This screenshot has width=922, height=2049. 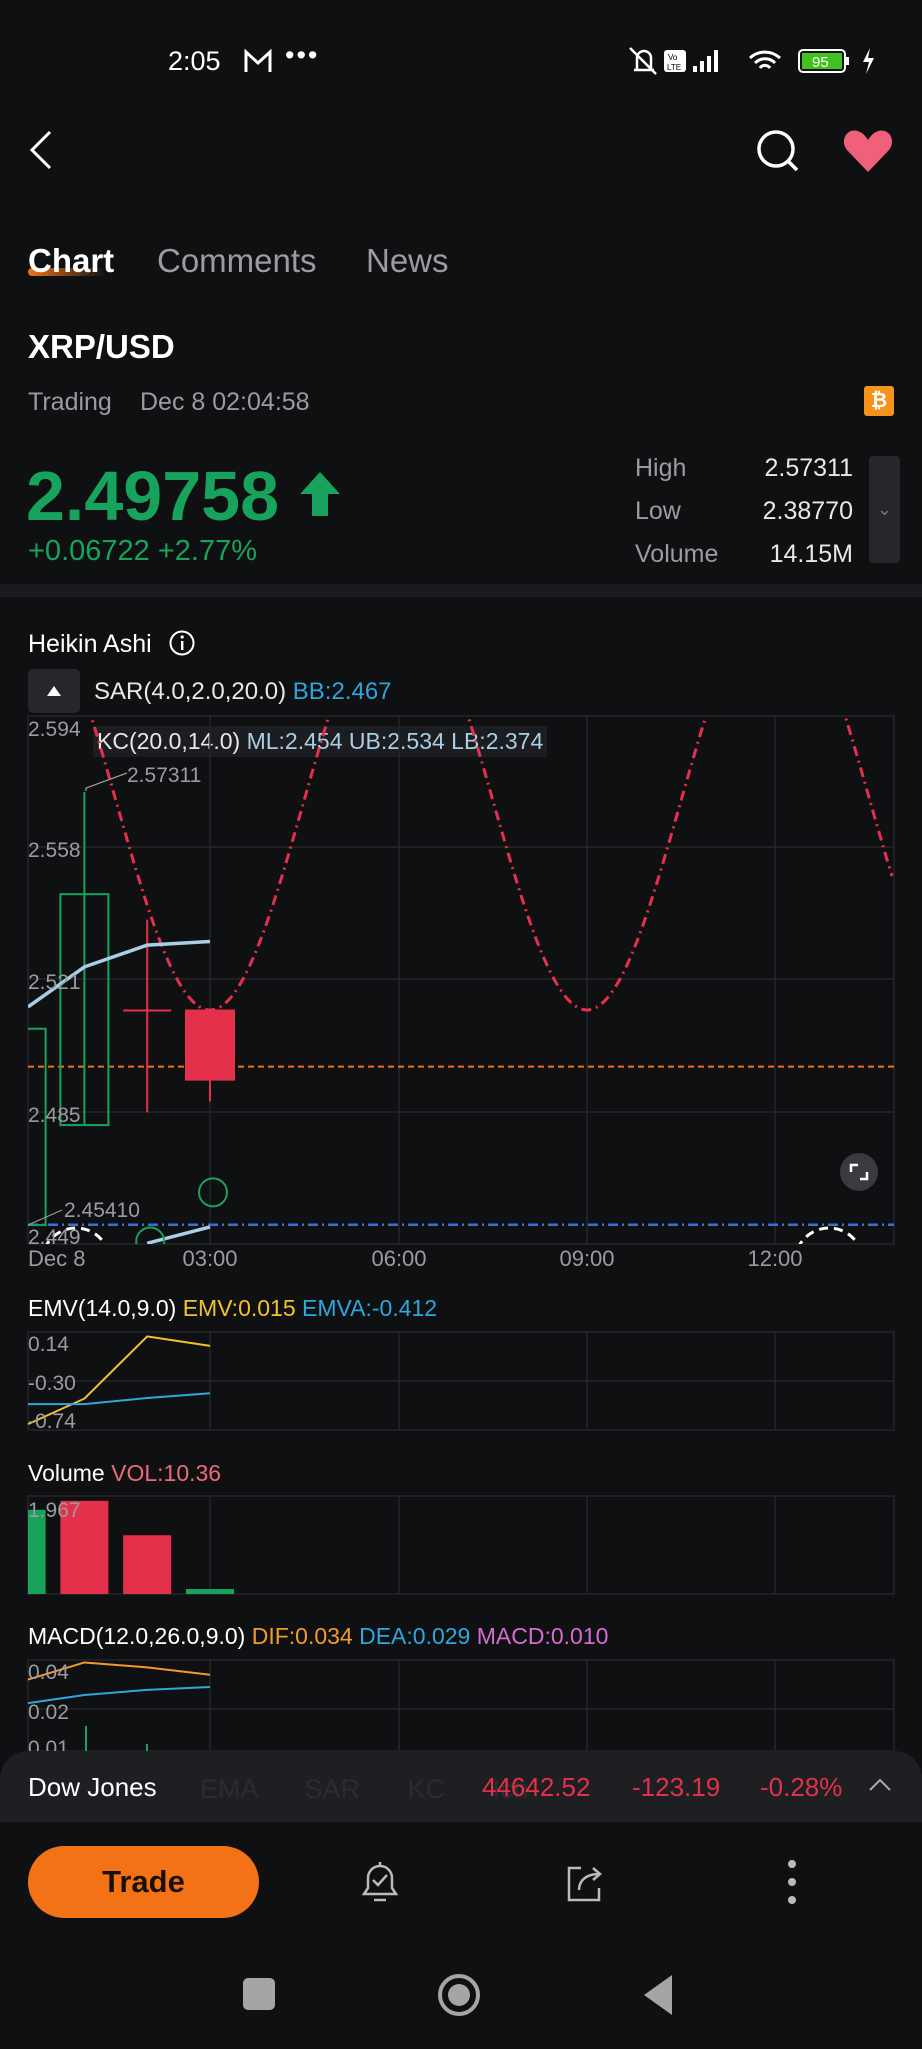 What do you see at coordinates (676, 1787) in the screenshot?
I see `ticker-change: -123.19` at bounding box center [676, 1787].